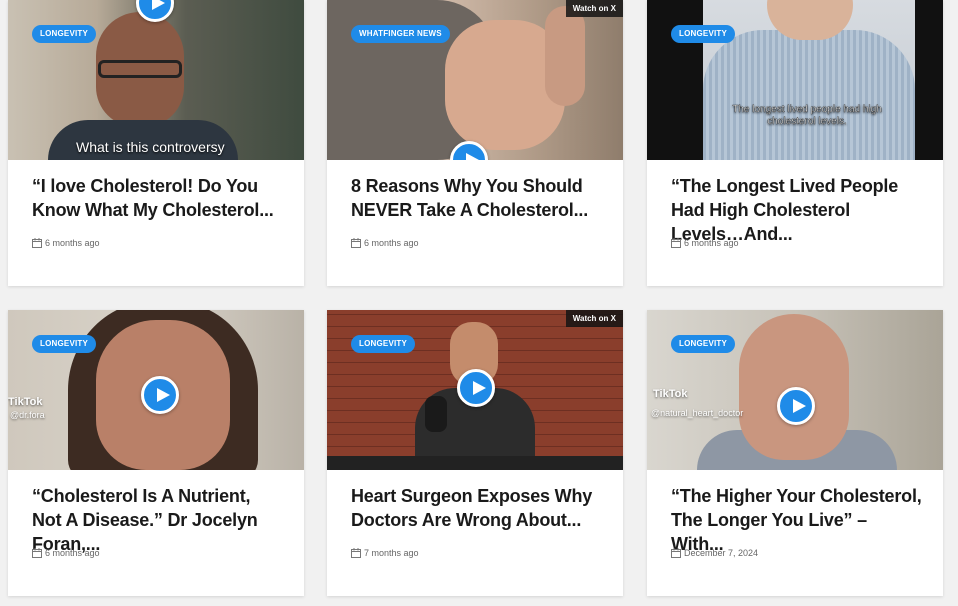 Image resolution: width=958 pixels, height=606 pixels. I want to click on video-thumbnail: What is this controversy LONGEVITY, so click(156, 80).